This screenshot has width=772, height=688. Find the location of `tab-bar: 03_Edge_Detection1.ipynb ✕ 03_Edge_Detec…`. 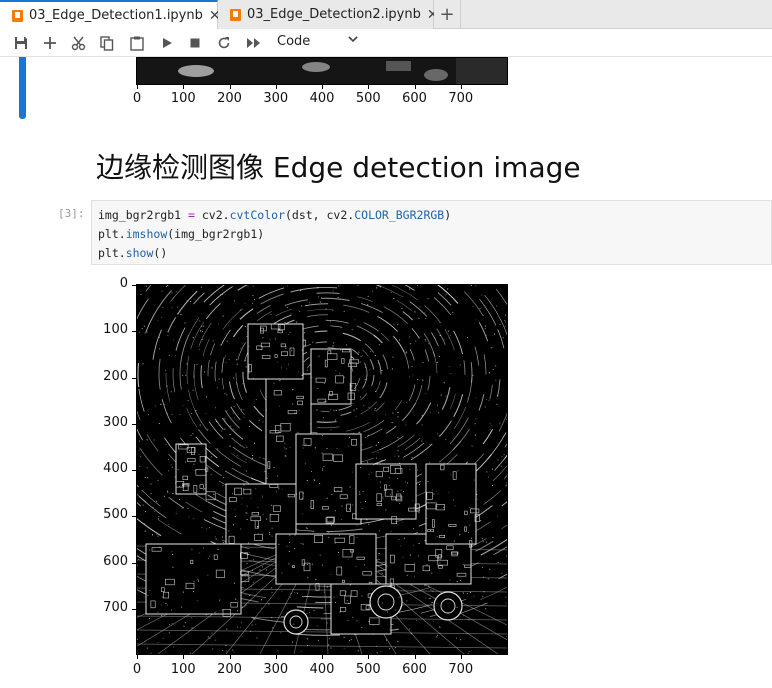

tab-bar: 03_Edge_Detection1.ipynb ✕ 03_Edge_Detec… is located at coordinates (386, 14).